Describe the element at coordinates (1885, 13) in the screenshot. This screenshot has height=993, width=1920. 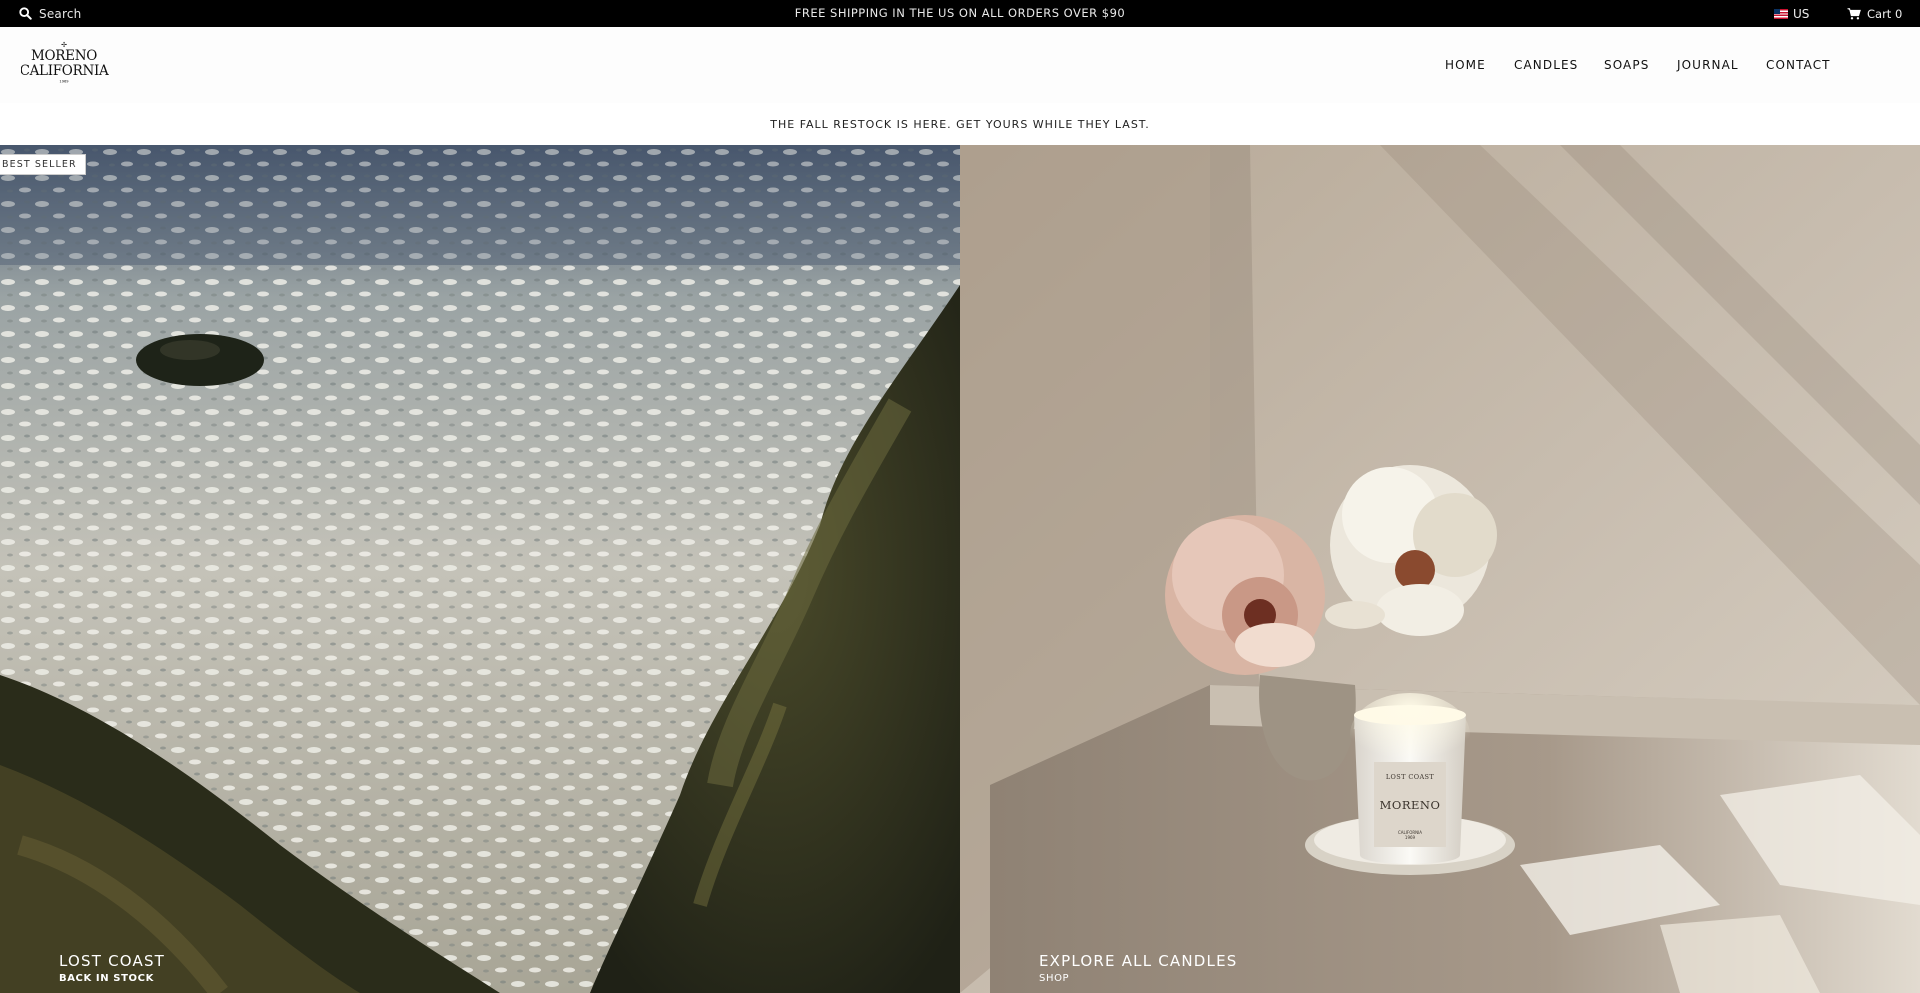
I see `cart-label: Cart 0` at that location.